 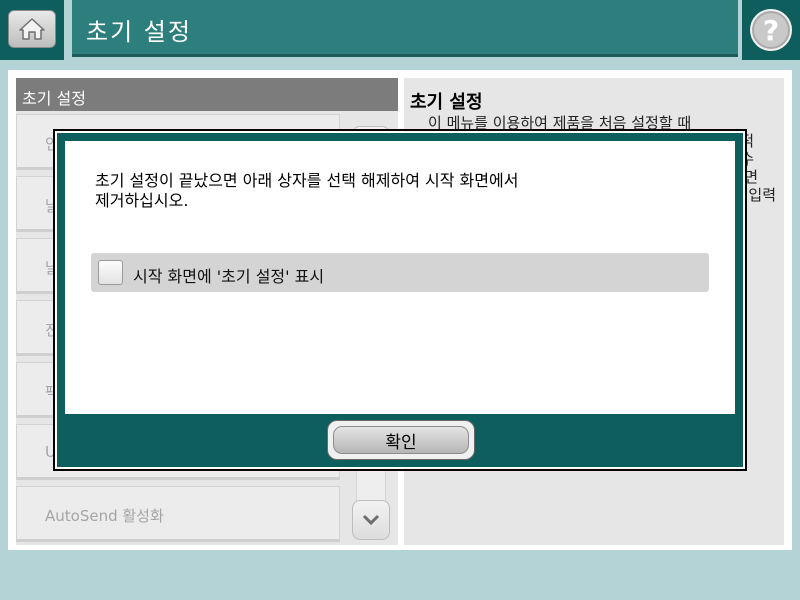 I want to click on ok-button: 확인, so click(x=401, y=440).